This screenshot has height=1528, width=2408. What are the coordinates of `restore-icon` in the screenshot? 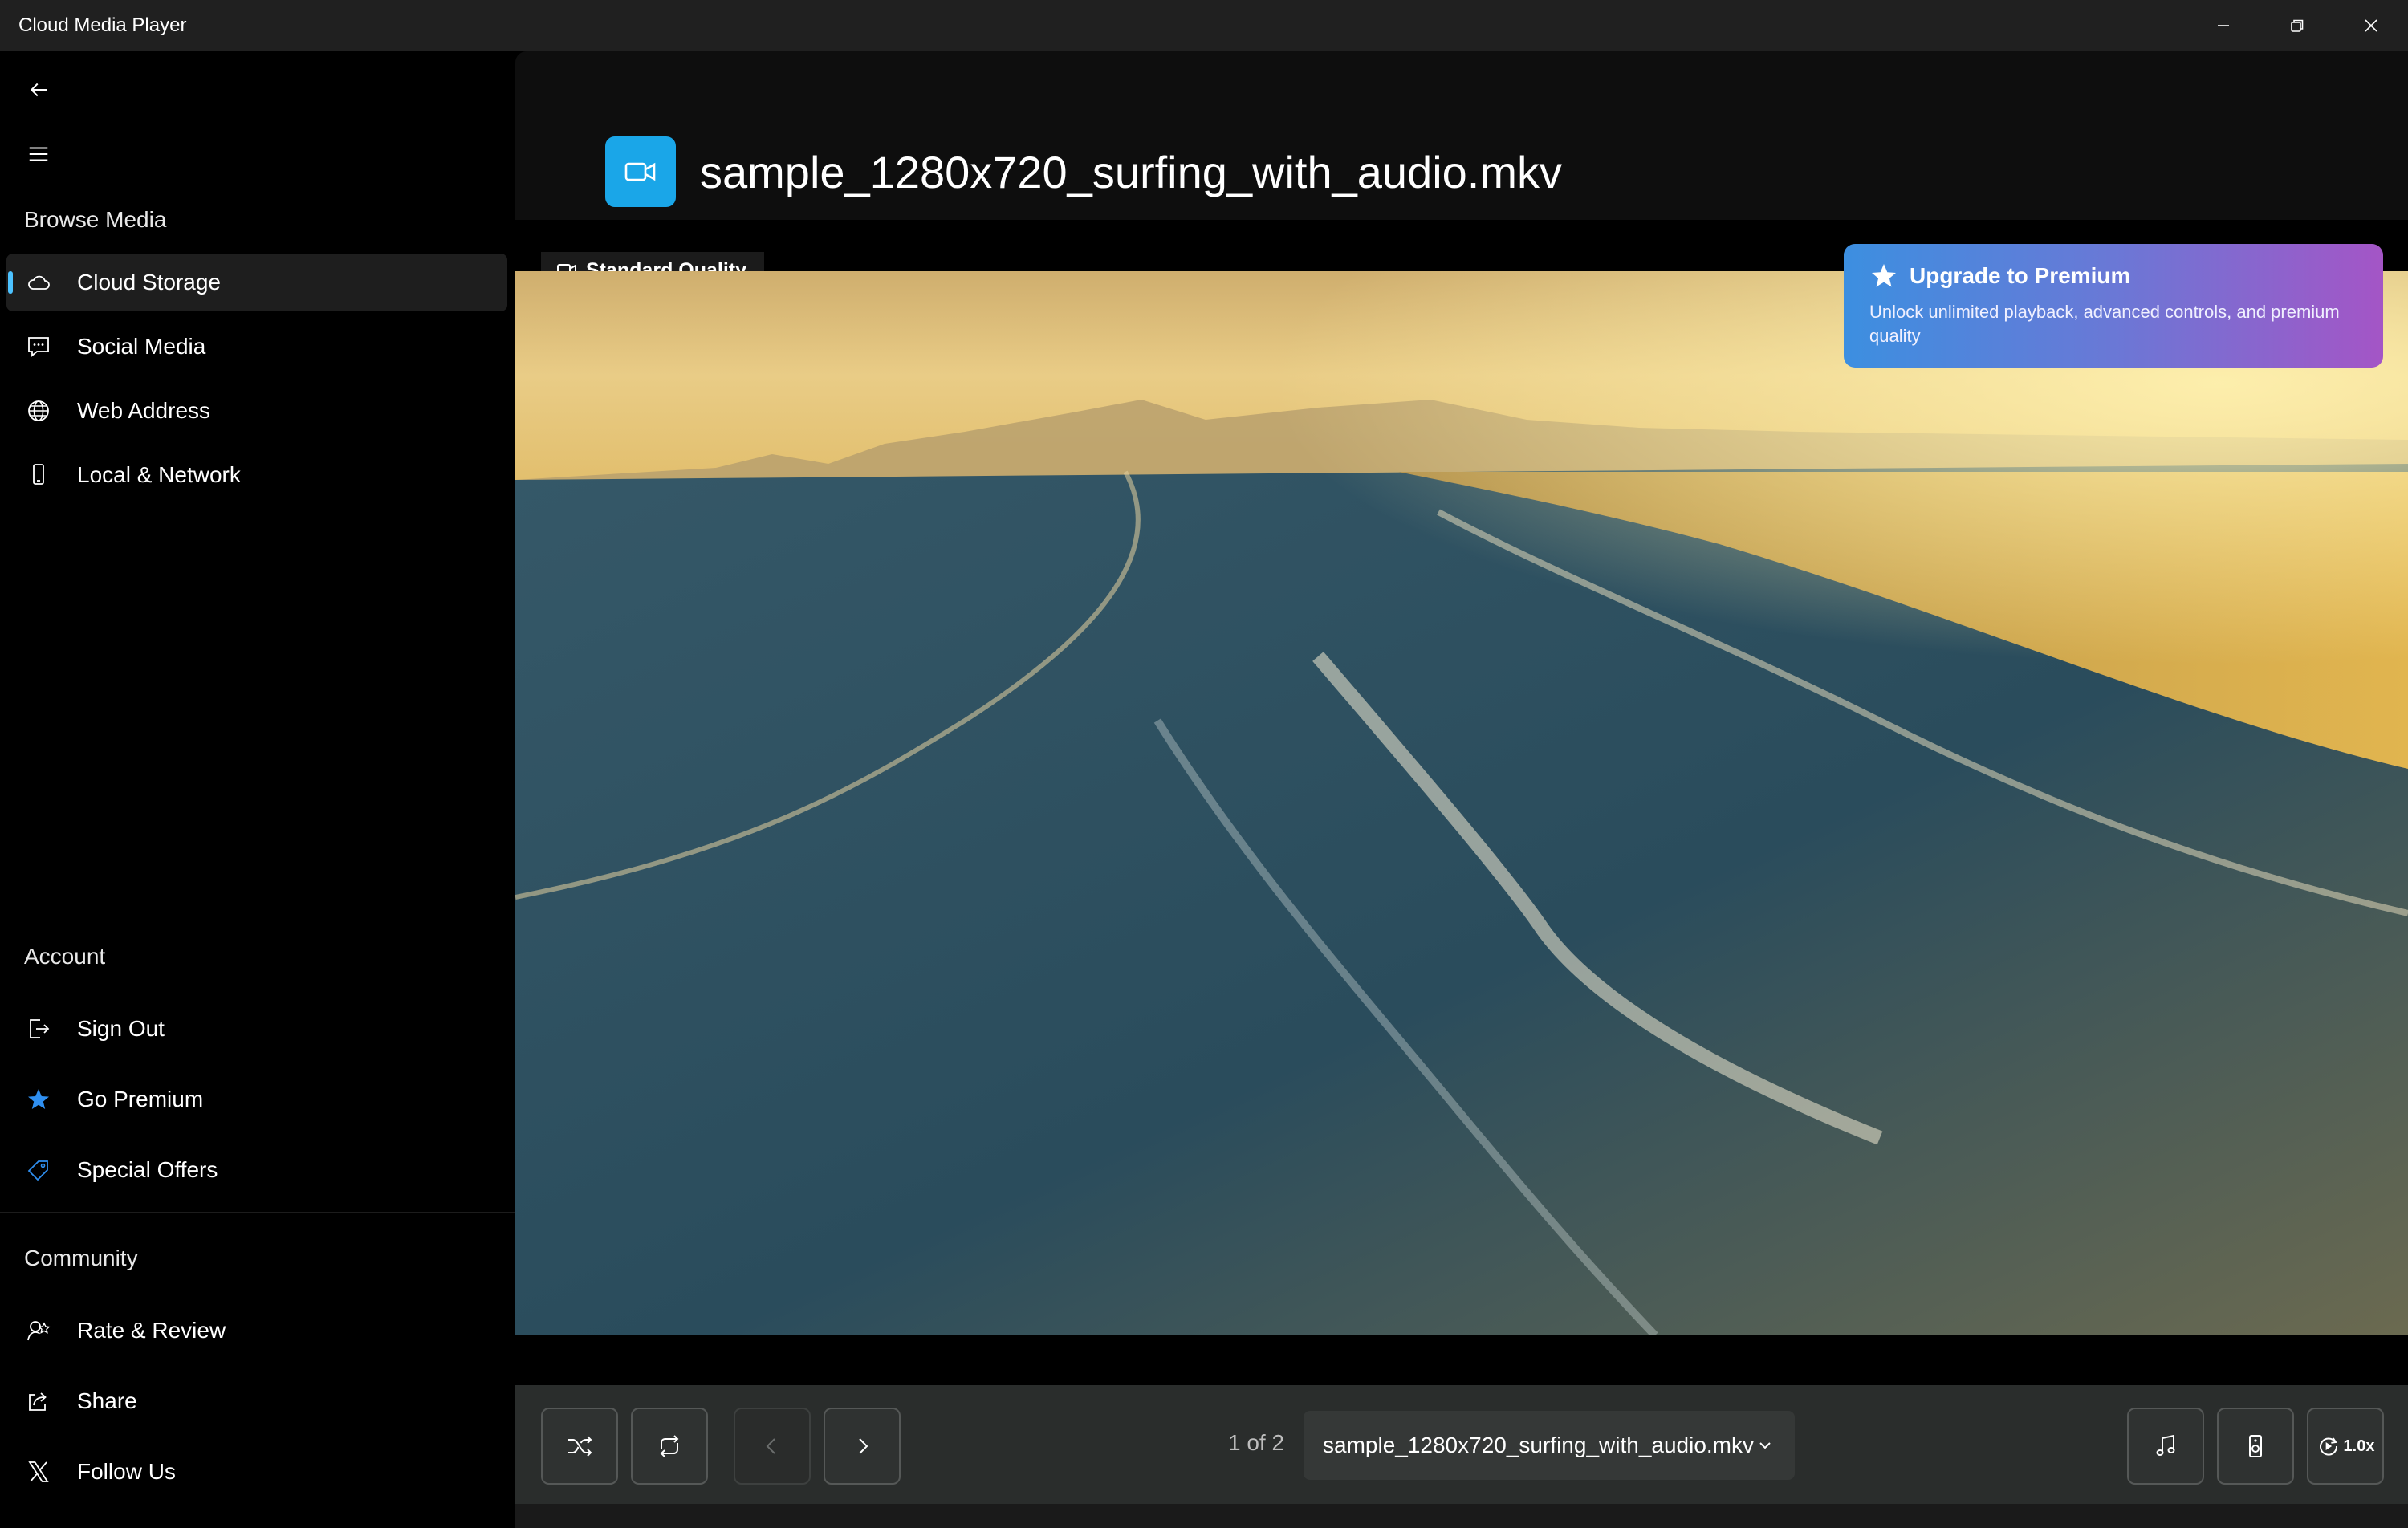 It's located at (2297, 25).